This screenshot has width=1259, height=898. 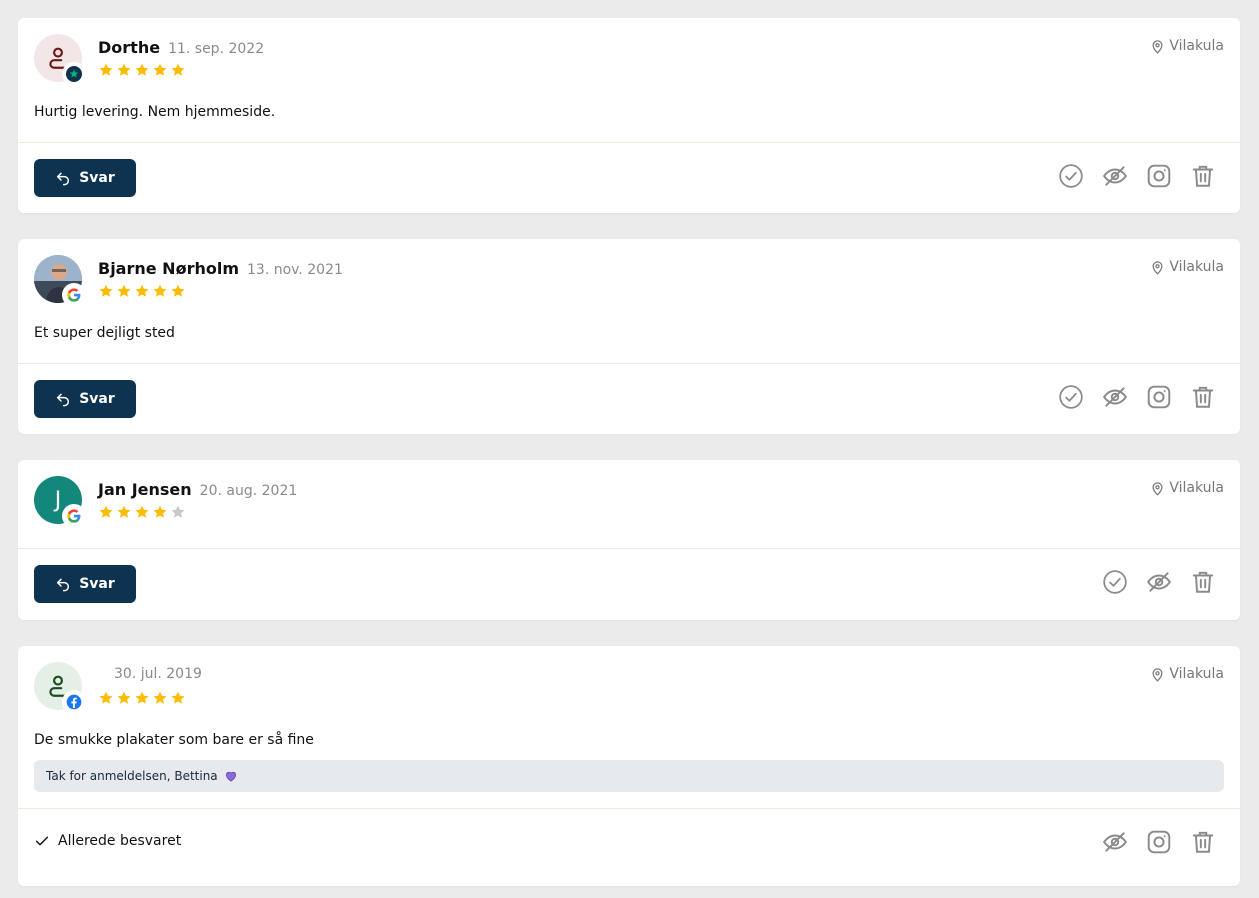 I want to click on review-date: 11. sep. 2022, so click(x=216, y=49).